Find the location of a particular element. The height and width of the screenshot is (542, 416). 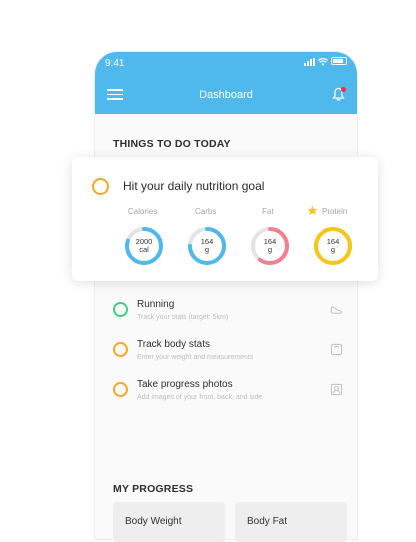

shoe-icon is located at coordinates (336, 310).